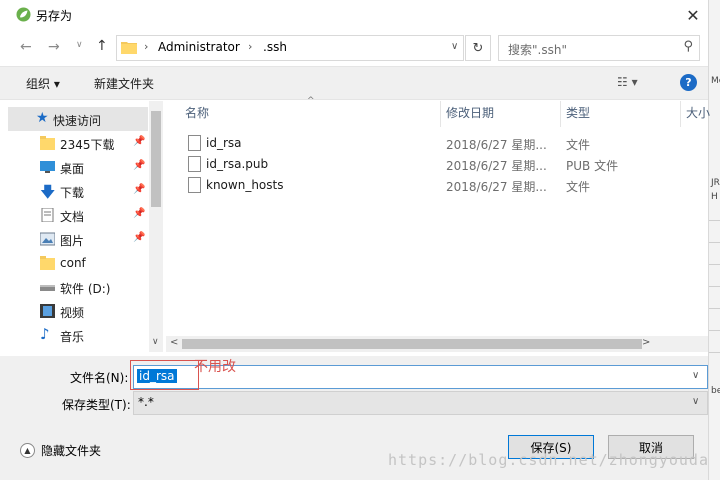 This screenshot has height=480, width=720. I want to click on back-button: ←, so click(26, 47).